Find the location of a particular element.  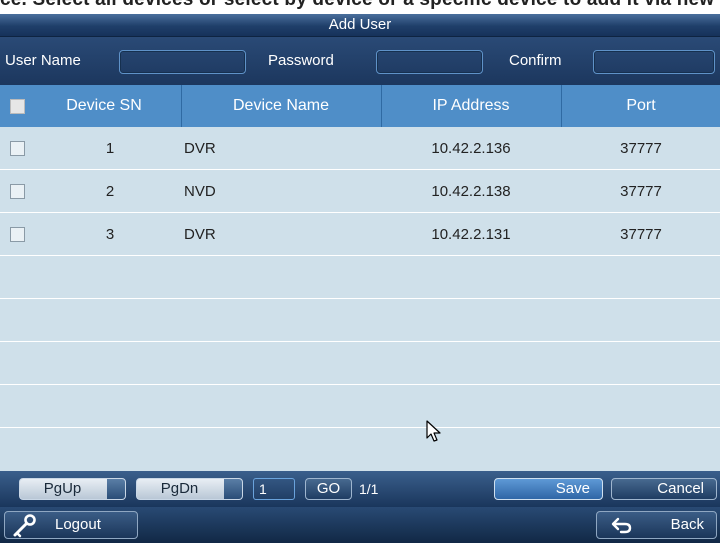

page-up-button: PgUp is located at coordinates (72, 489).